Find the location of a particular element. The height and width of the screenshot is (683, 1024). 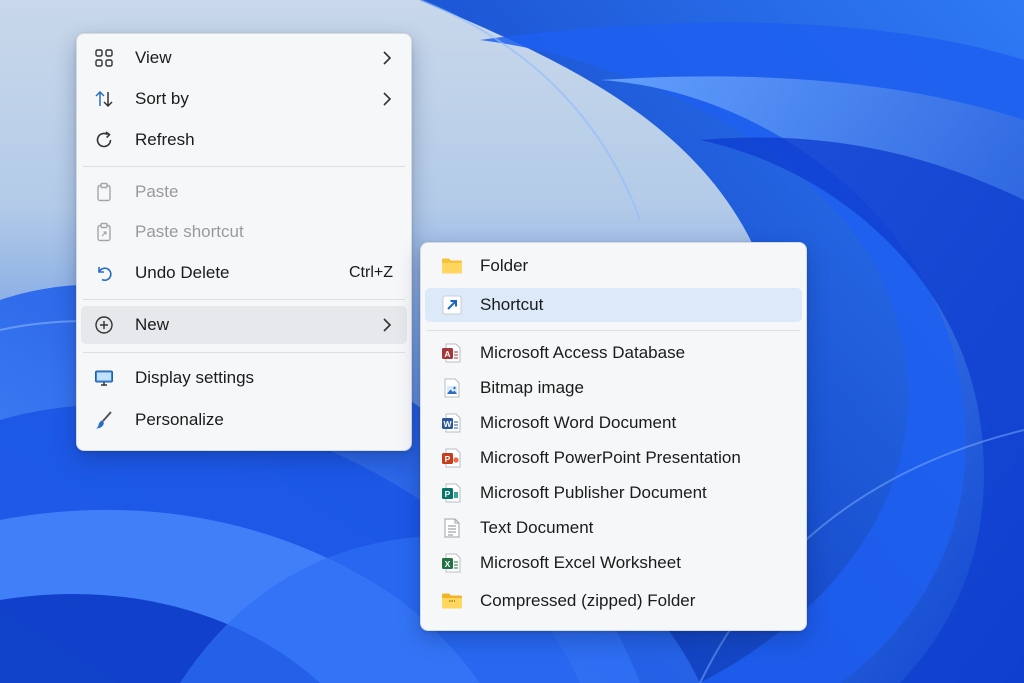

new-item-powerpoint-presentation: P Microsoft PowerPoint Presentation is located at coordinates (613, 458).